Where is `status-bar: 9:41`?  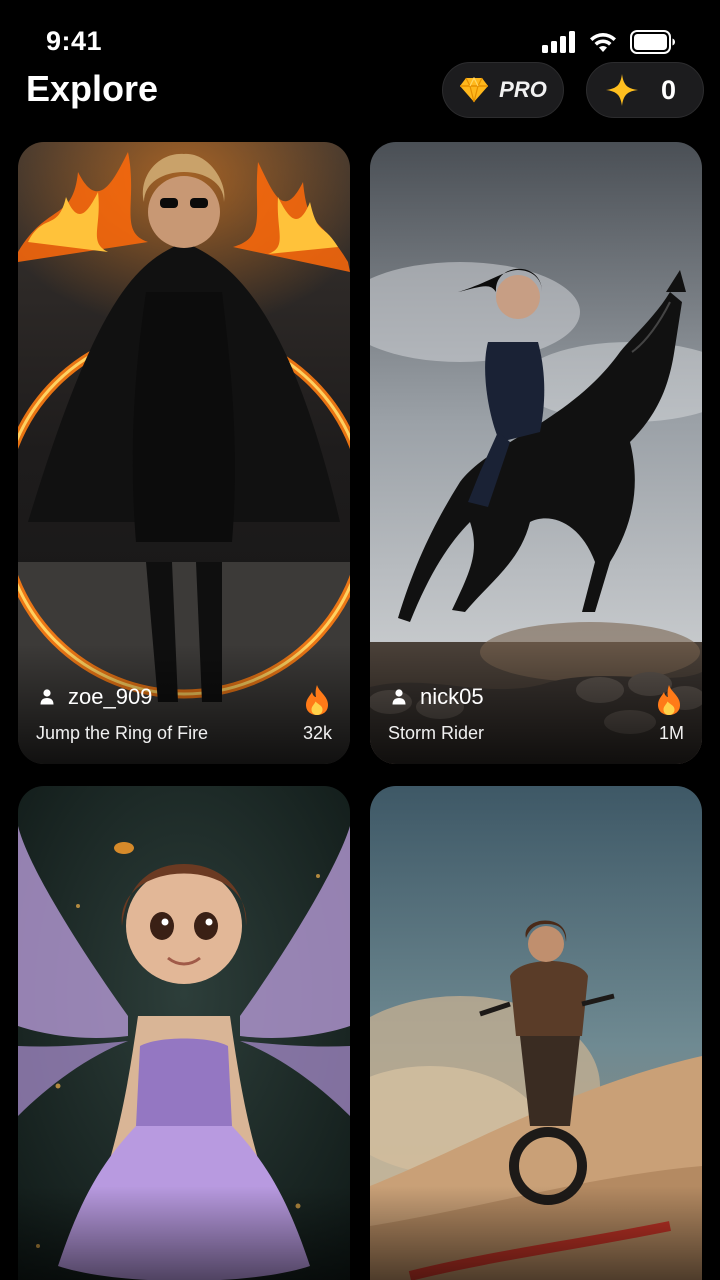 status-bar: 9:41 is located at coordinates (360, 35).